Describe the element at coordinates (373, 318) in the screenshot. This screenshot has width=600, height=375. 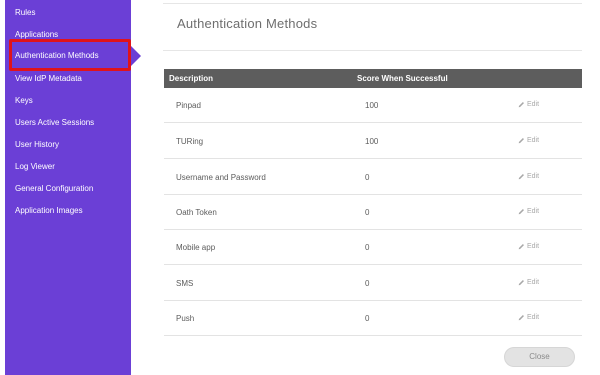
I see `table-row: Push 0 Edit` at that location.